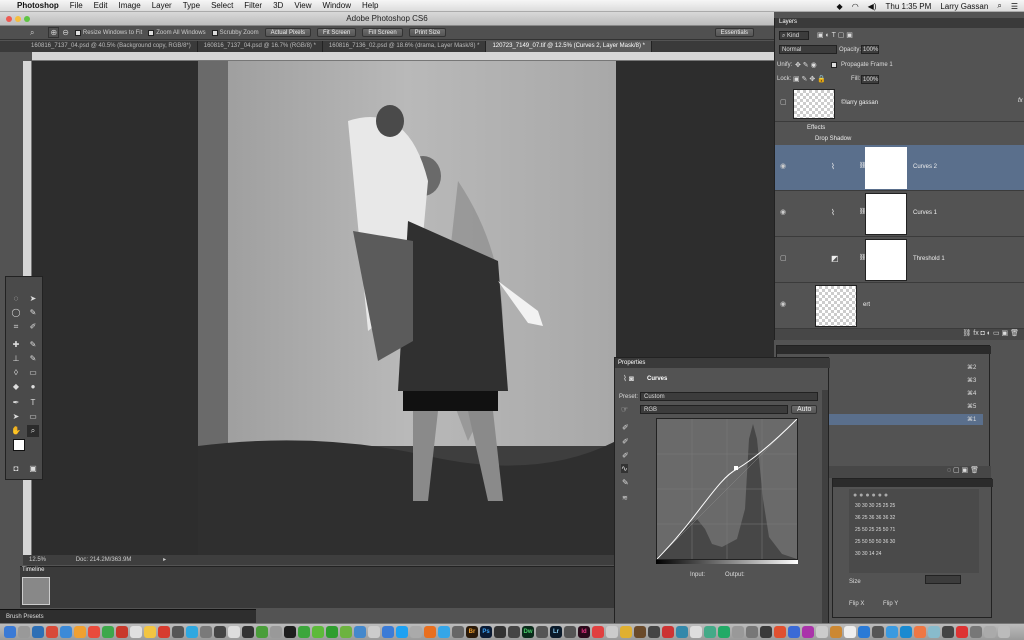  What do you see at coordinates (727, 489) in the screenshot?
I see `curves-graph-canvas` at bounding box center [727, 489].